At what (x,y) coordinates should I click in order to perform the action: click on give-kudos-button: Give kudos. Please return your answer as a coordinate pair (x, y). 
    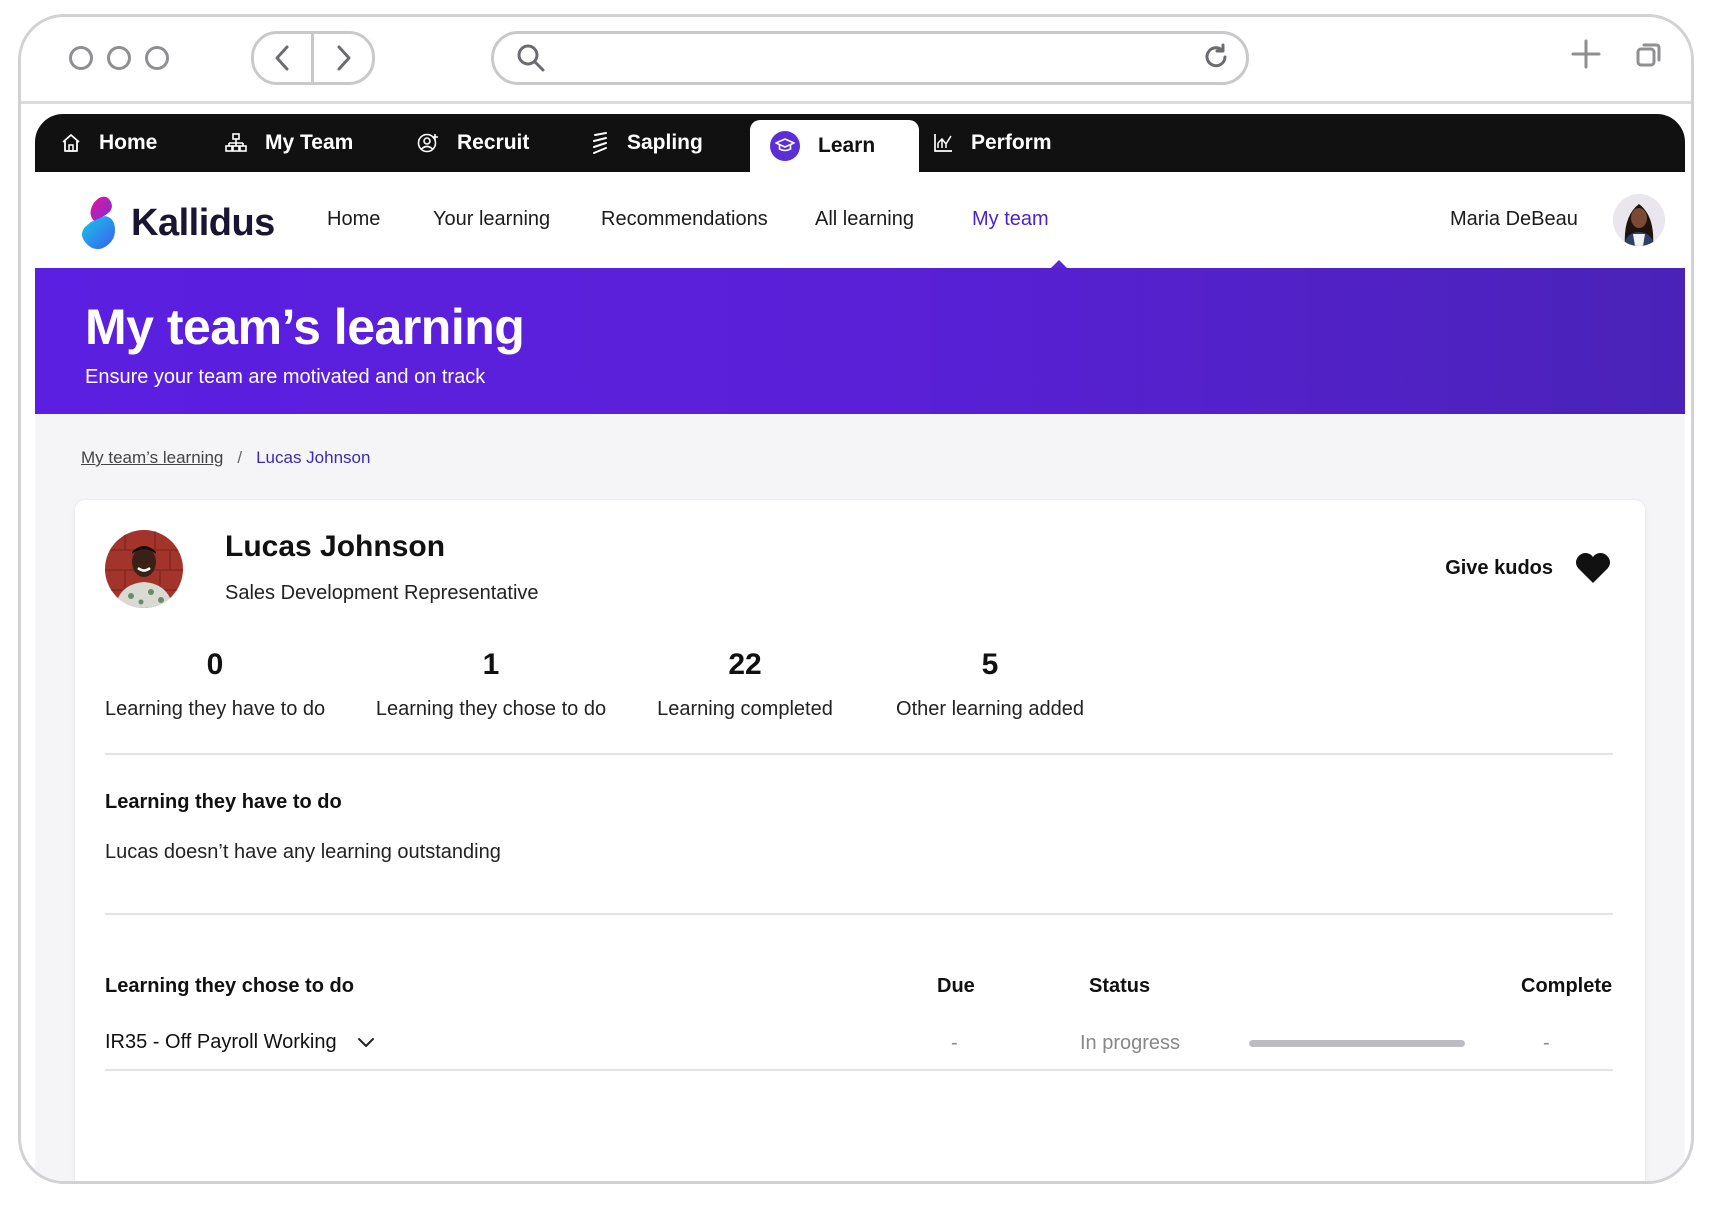
    Looking at the image, I should click on (1528, 568).